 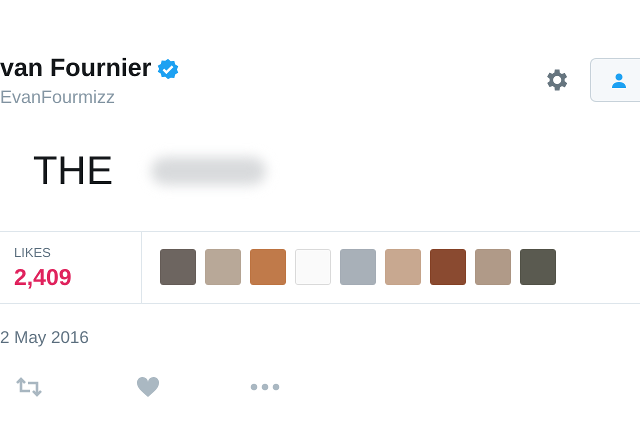 What do you see at coordinates (33, 252) in the screenshot?
I see `likes-label: LIKES` at bounding box center [33, 252].